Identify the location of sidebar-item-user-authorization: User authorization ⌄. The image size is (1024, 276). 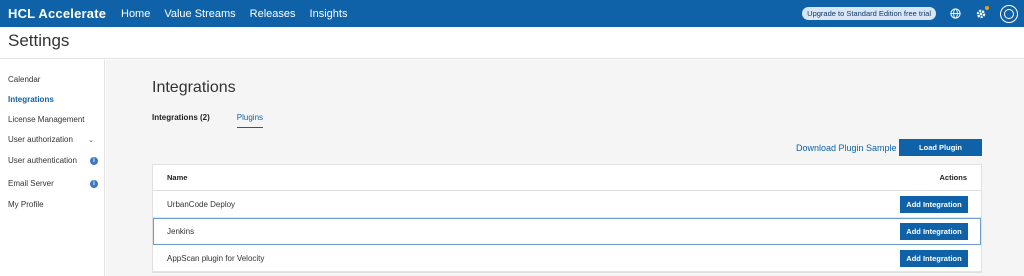
(53, 139).